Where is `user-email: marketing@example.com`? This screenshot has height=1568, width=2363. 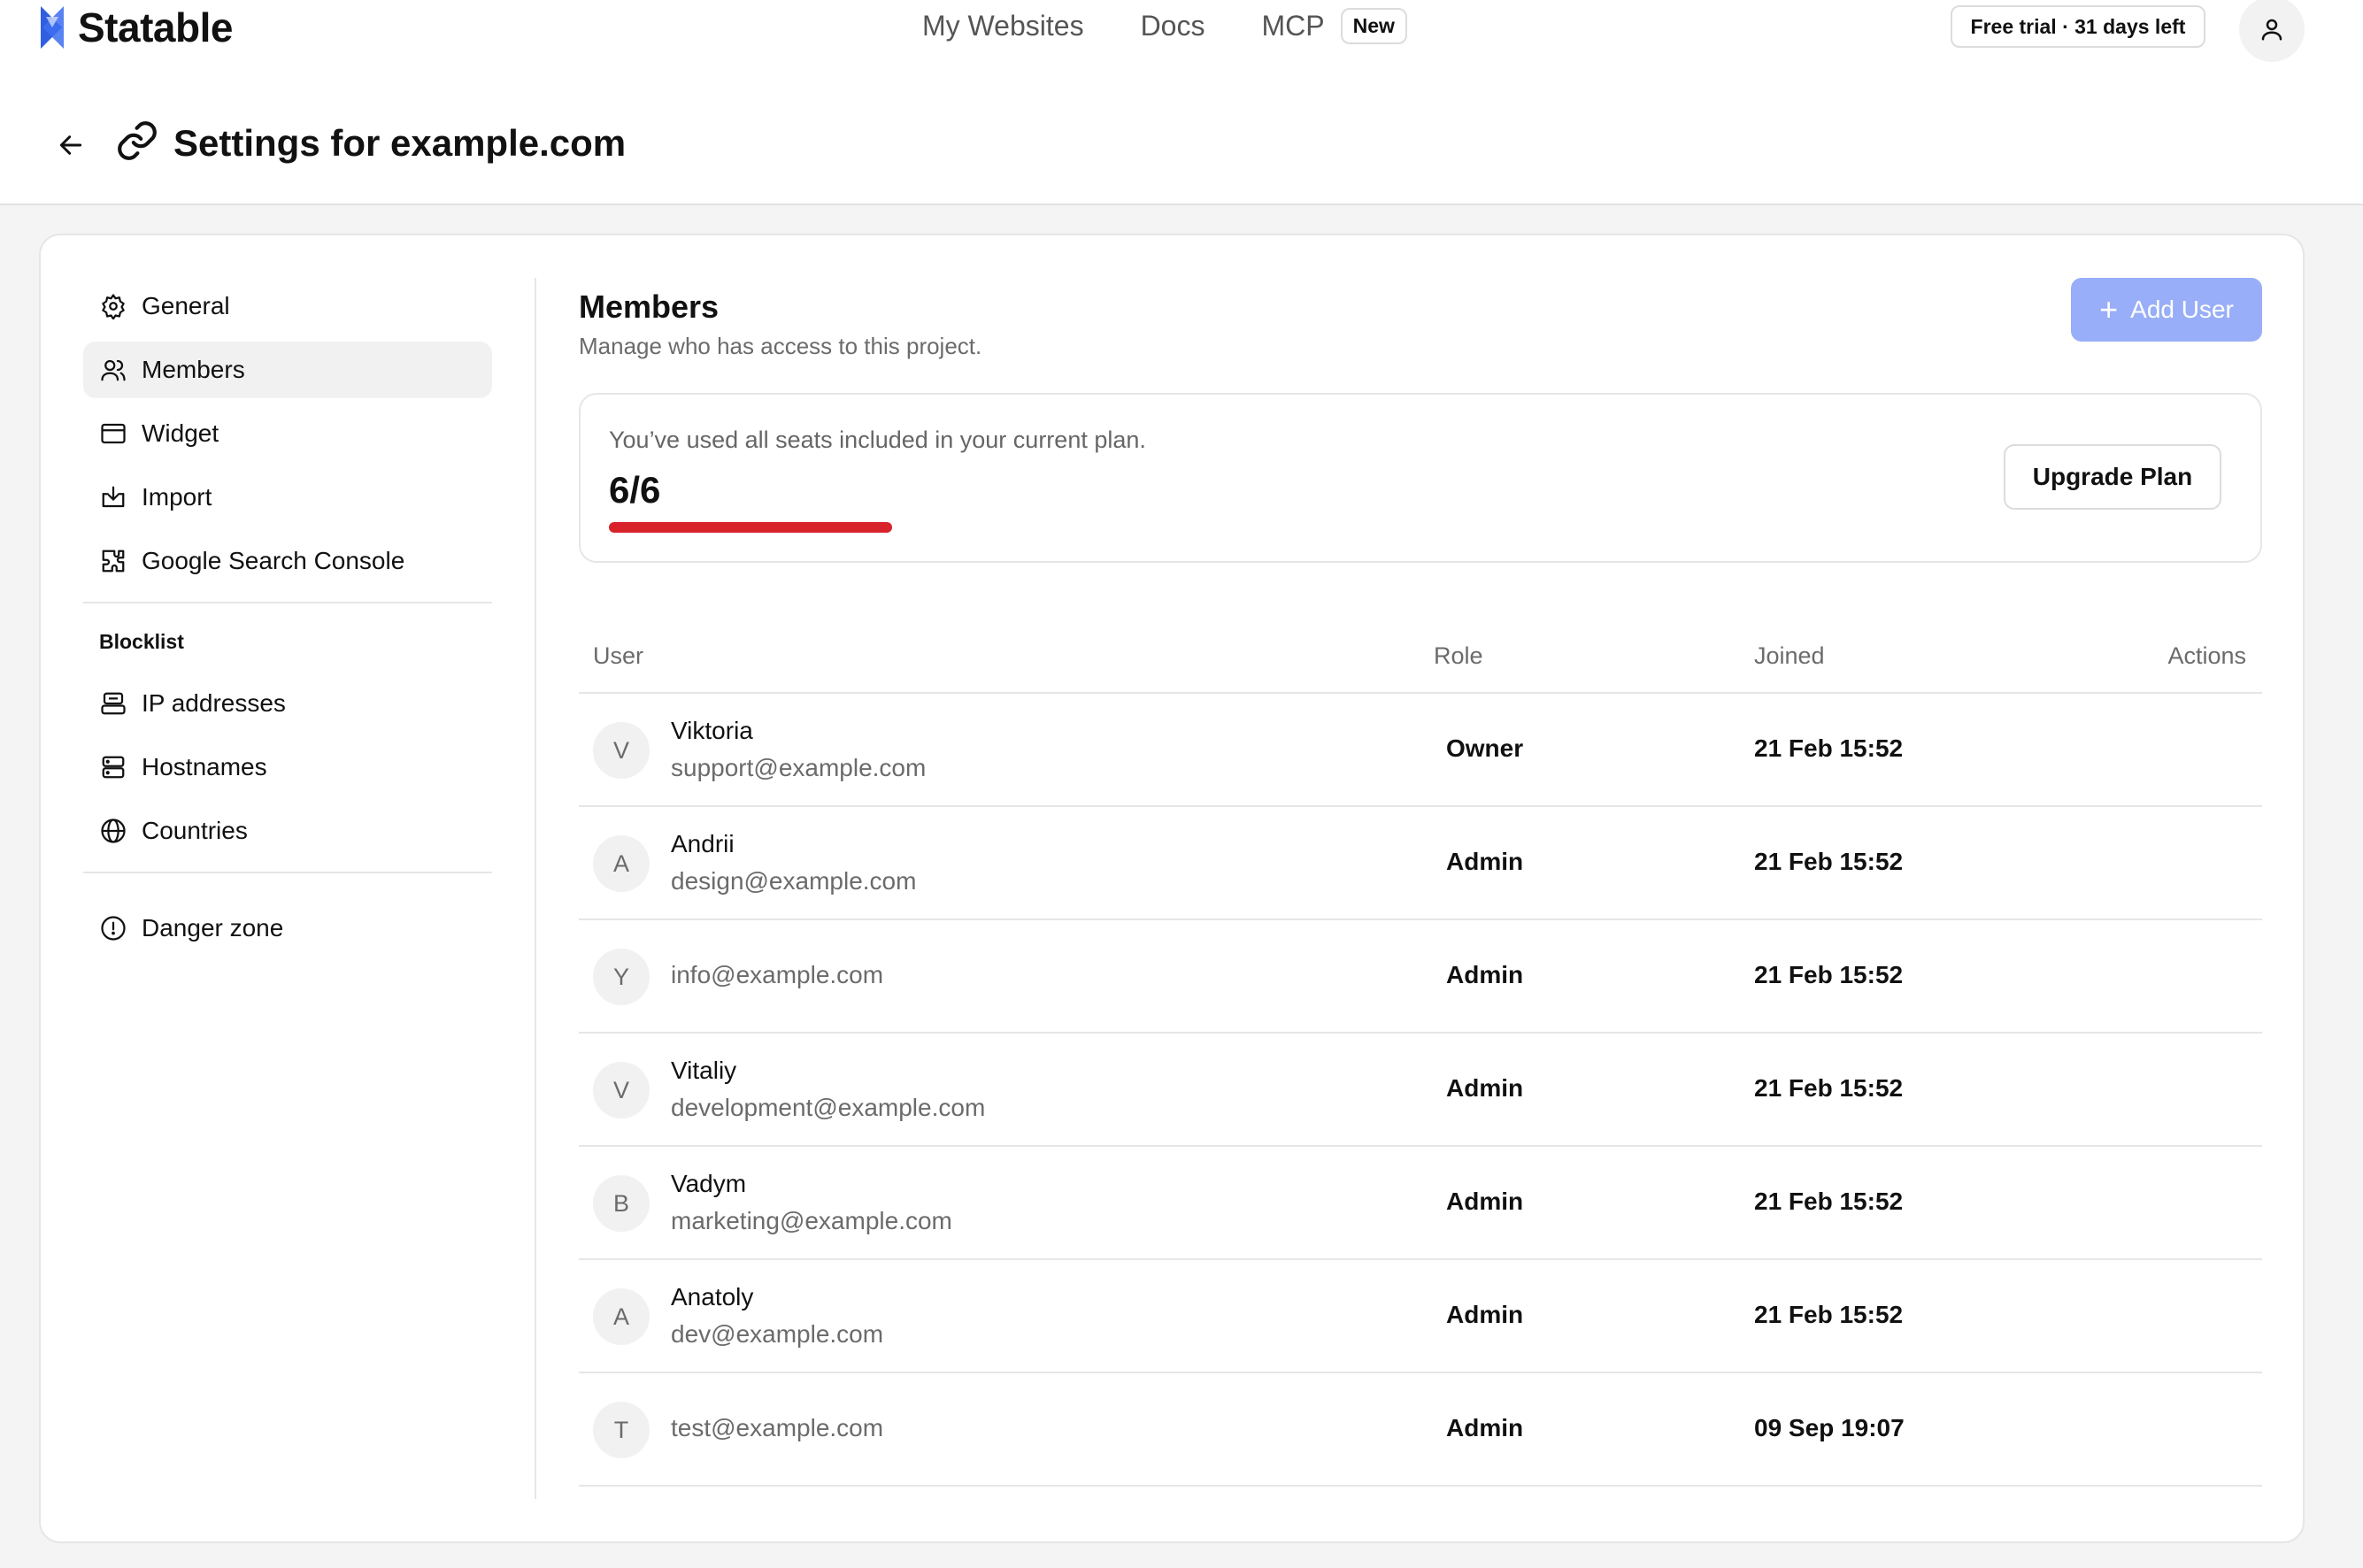 user-email: marketing@example.com is located at coordinates (811, 1220).